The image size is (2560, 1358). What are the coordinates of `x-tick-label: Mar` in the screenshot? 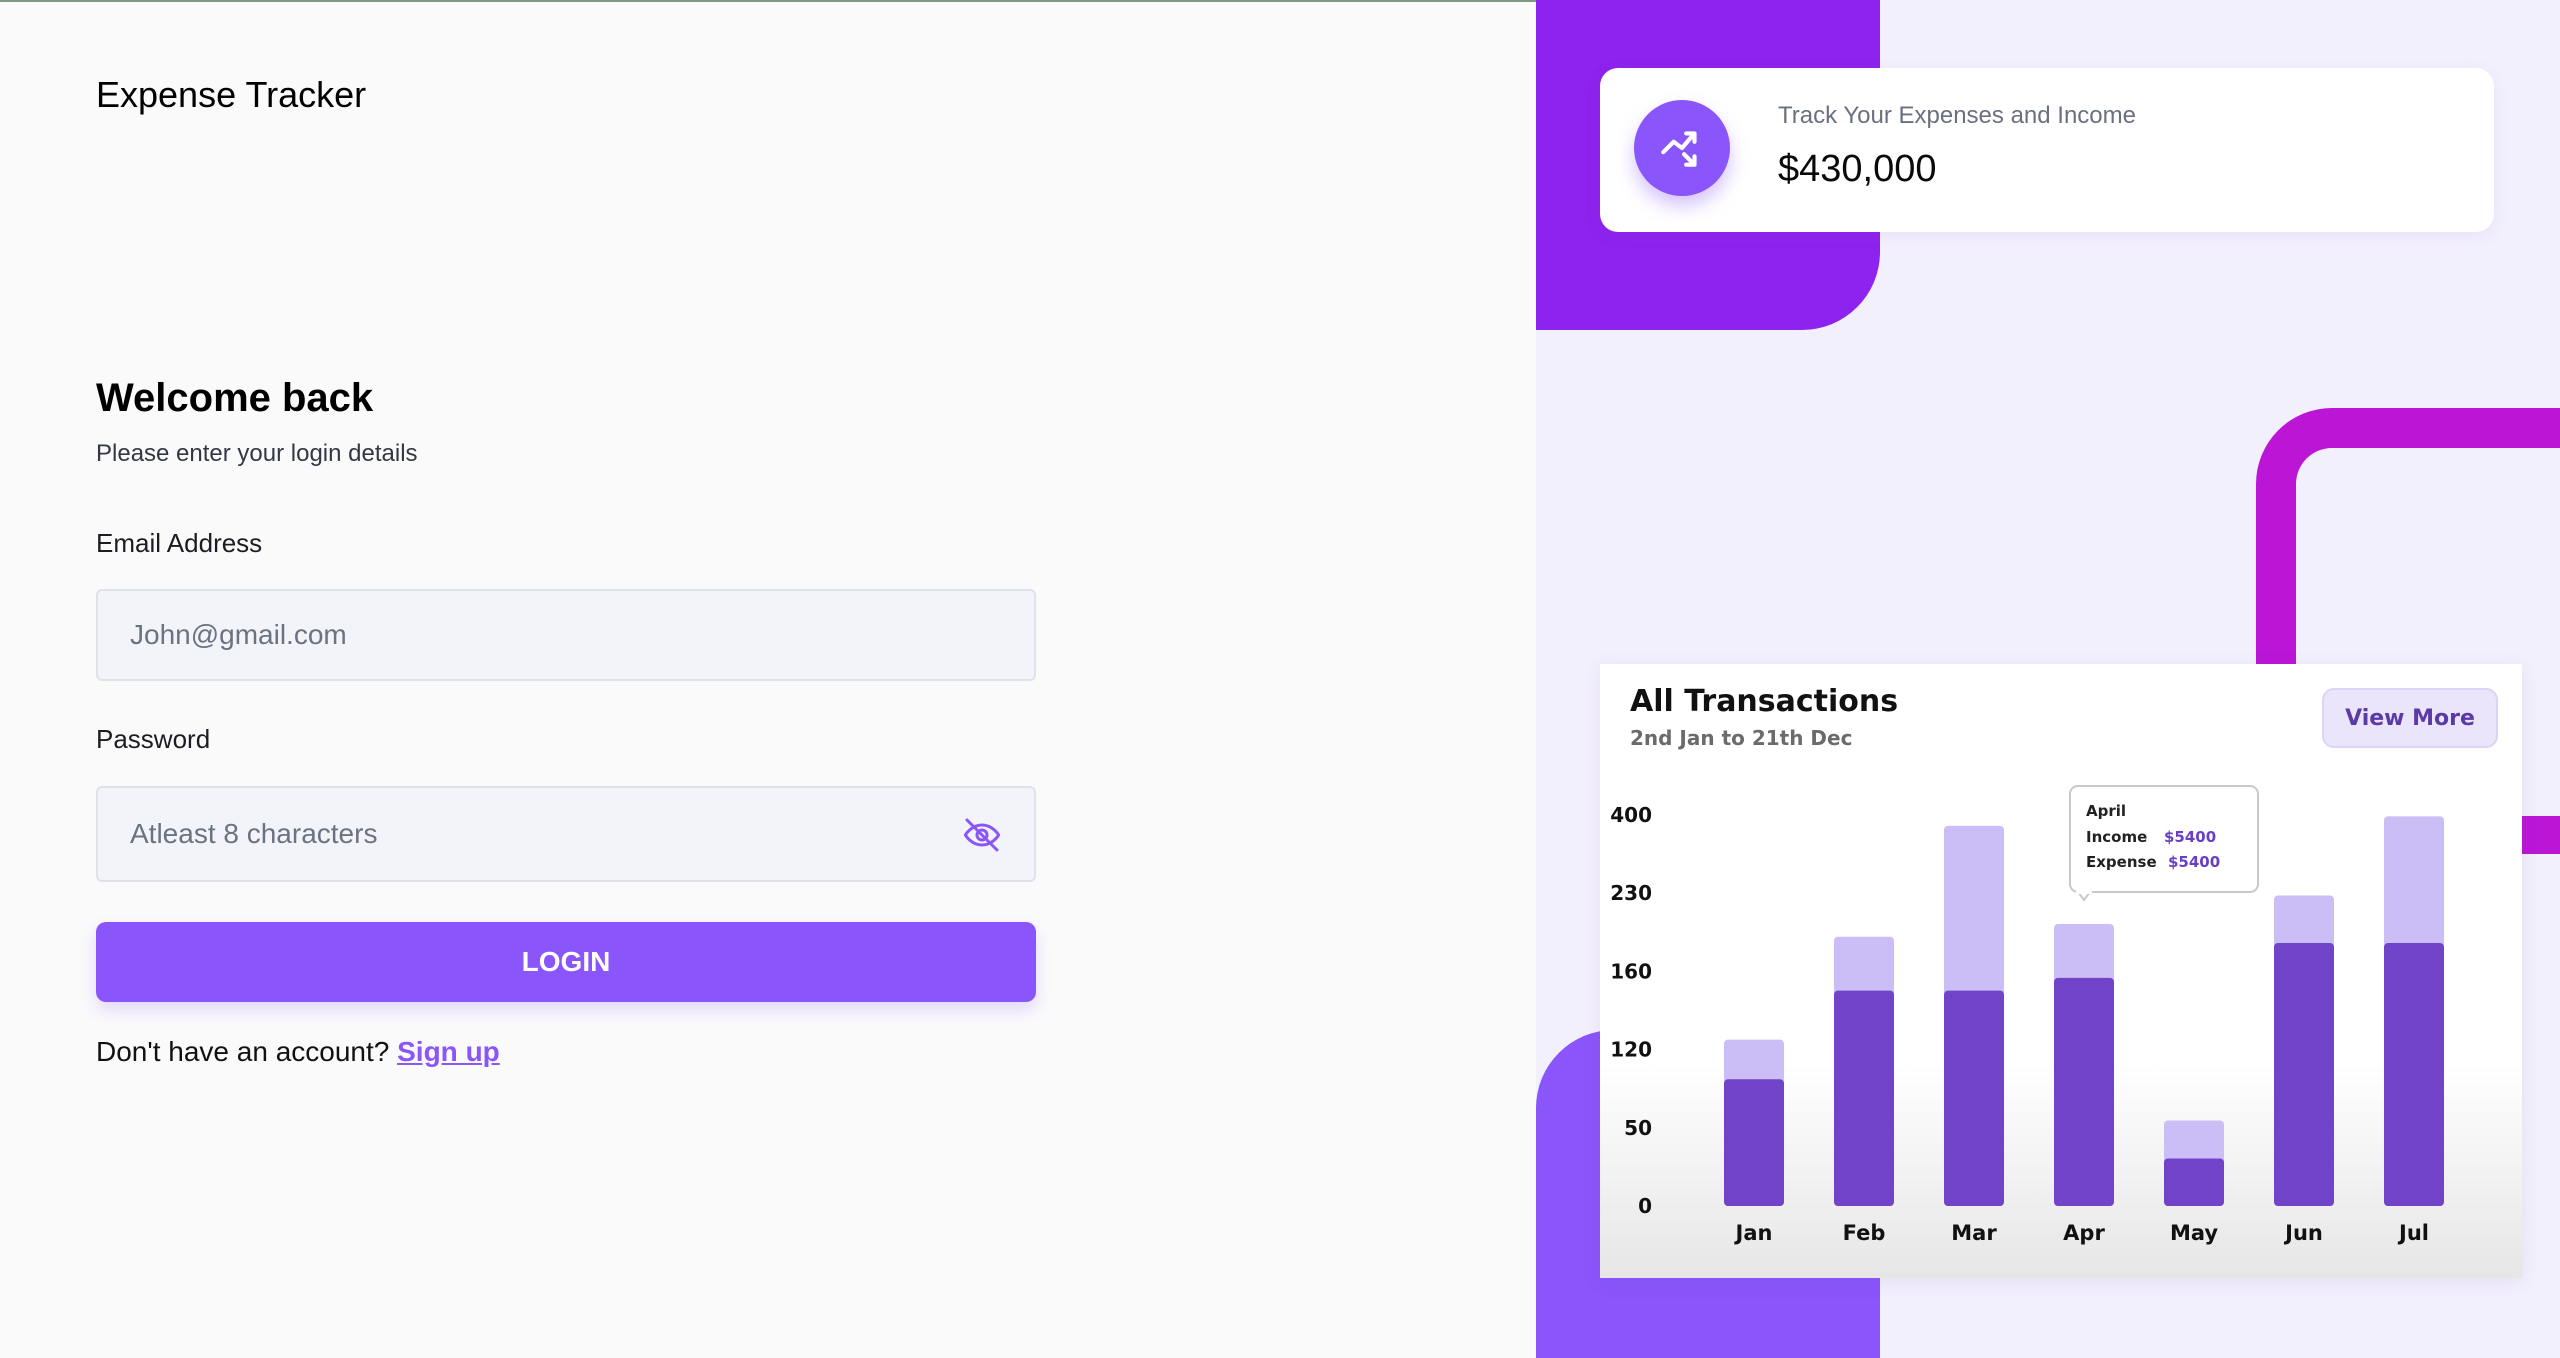 It's located at (1974, 1233).